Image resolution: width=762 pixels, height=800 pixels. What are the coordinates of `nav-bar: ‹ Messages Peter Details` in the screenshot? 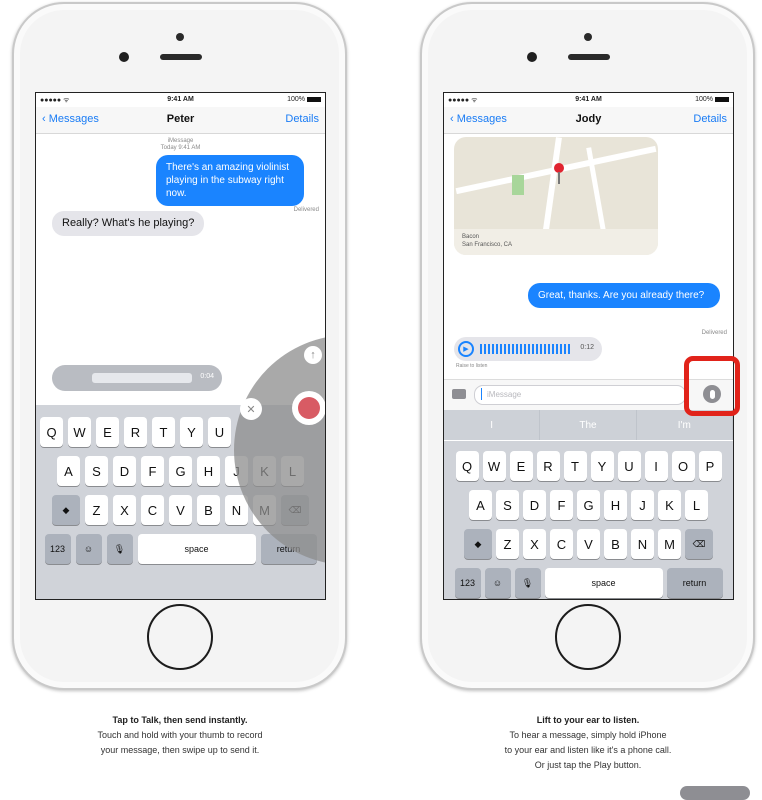 It's located at (180, 120).